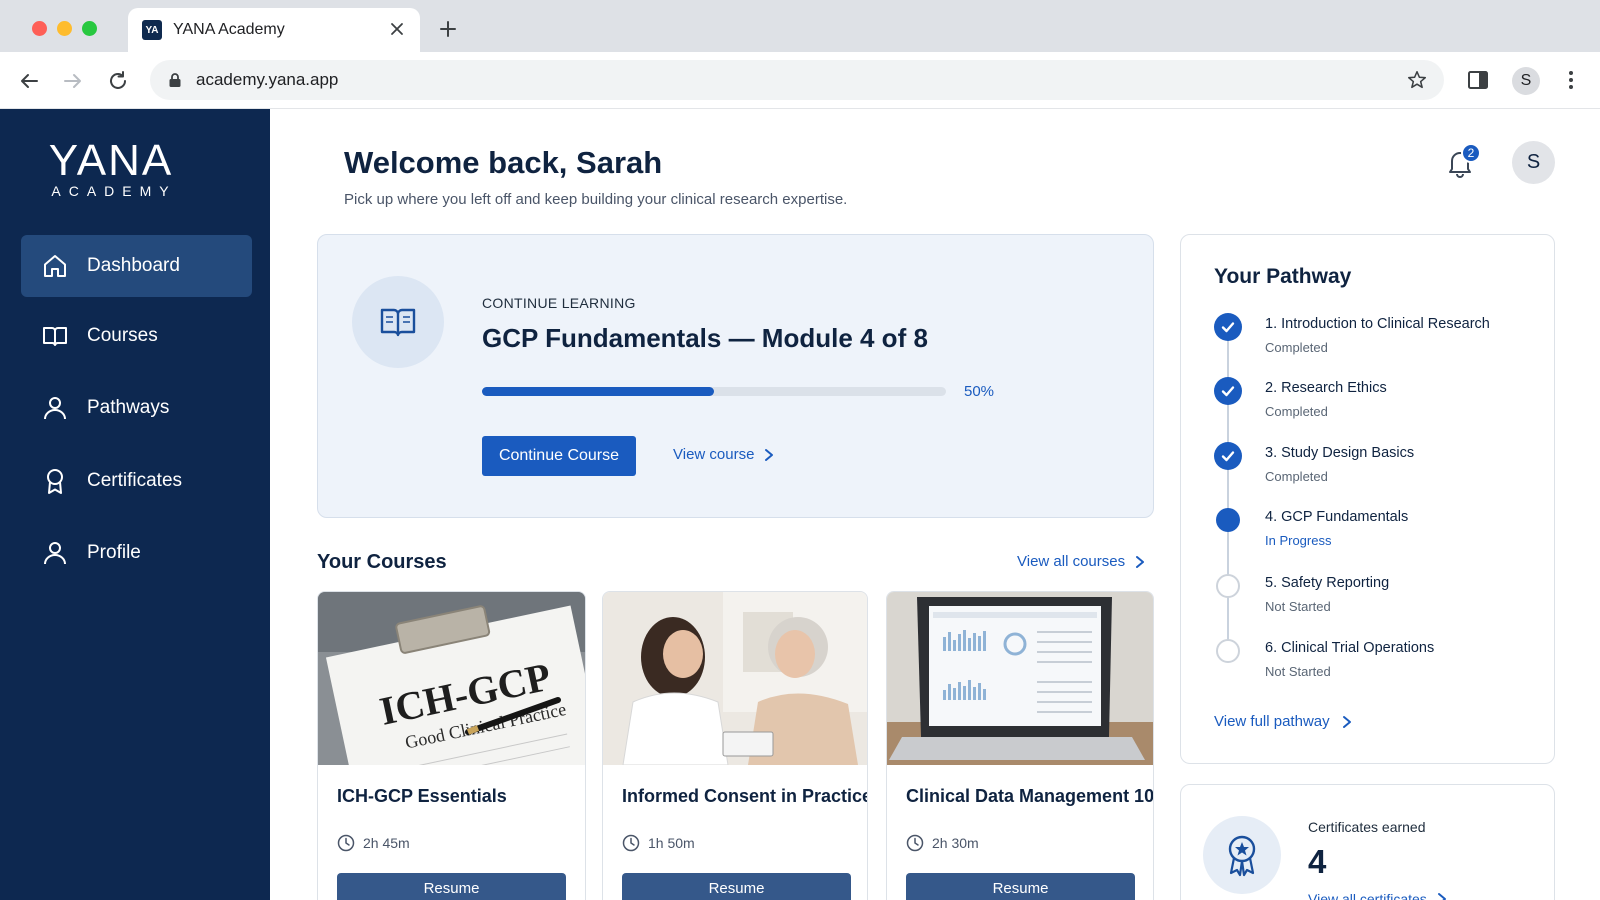  I want to click on browser-toolbar: academy.yana.app, so click(800, 80).